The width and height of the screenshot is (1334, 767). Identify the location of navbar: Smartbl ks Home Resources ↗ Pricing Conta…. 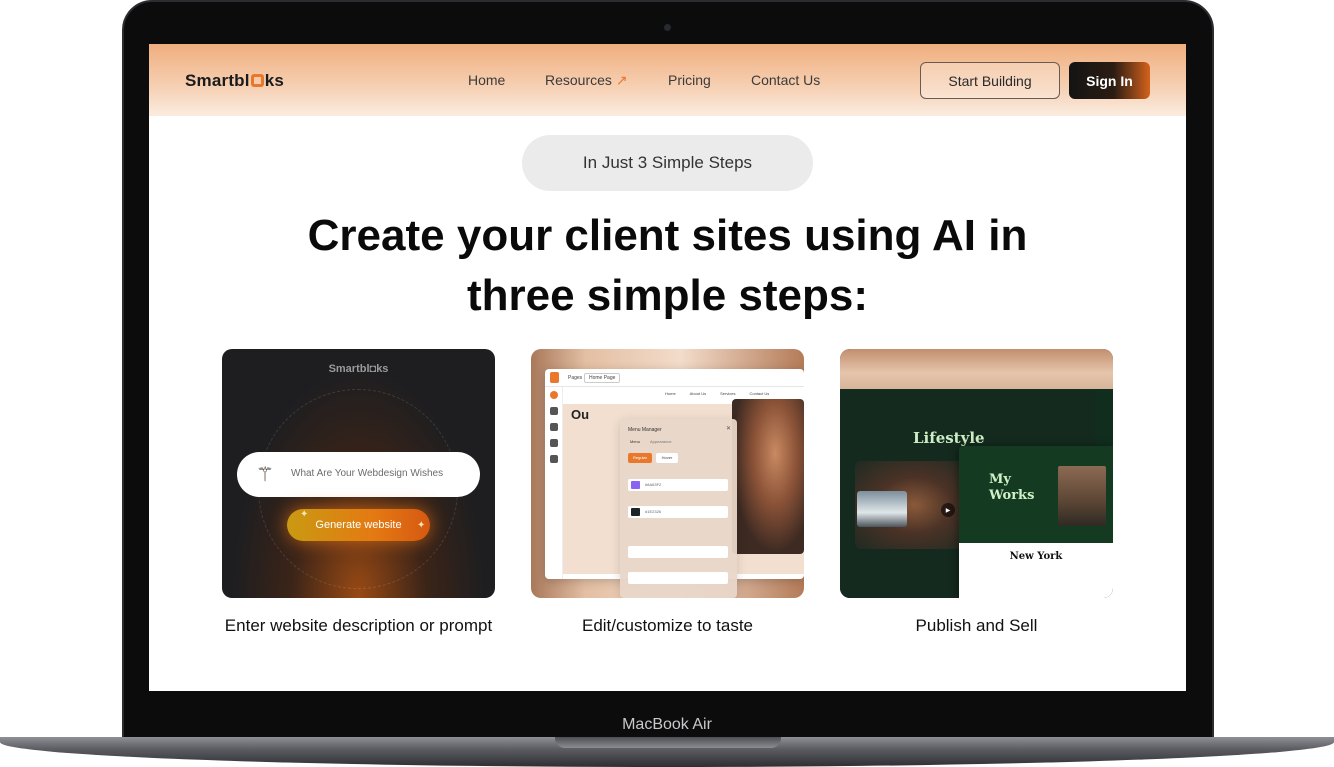
(667, 80).